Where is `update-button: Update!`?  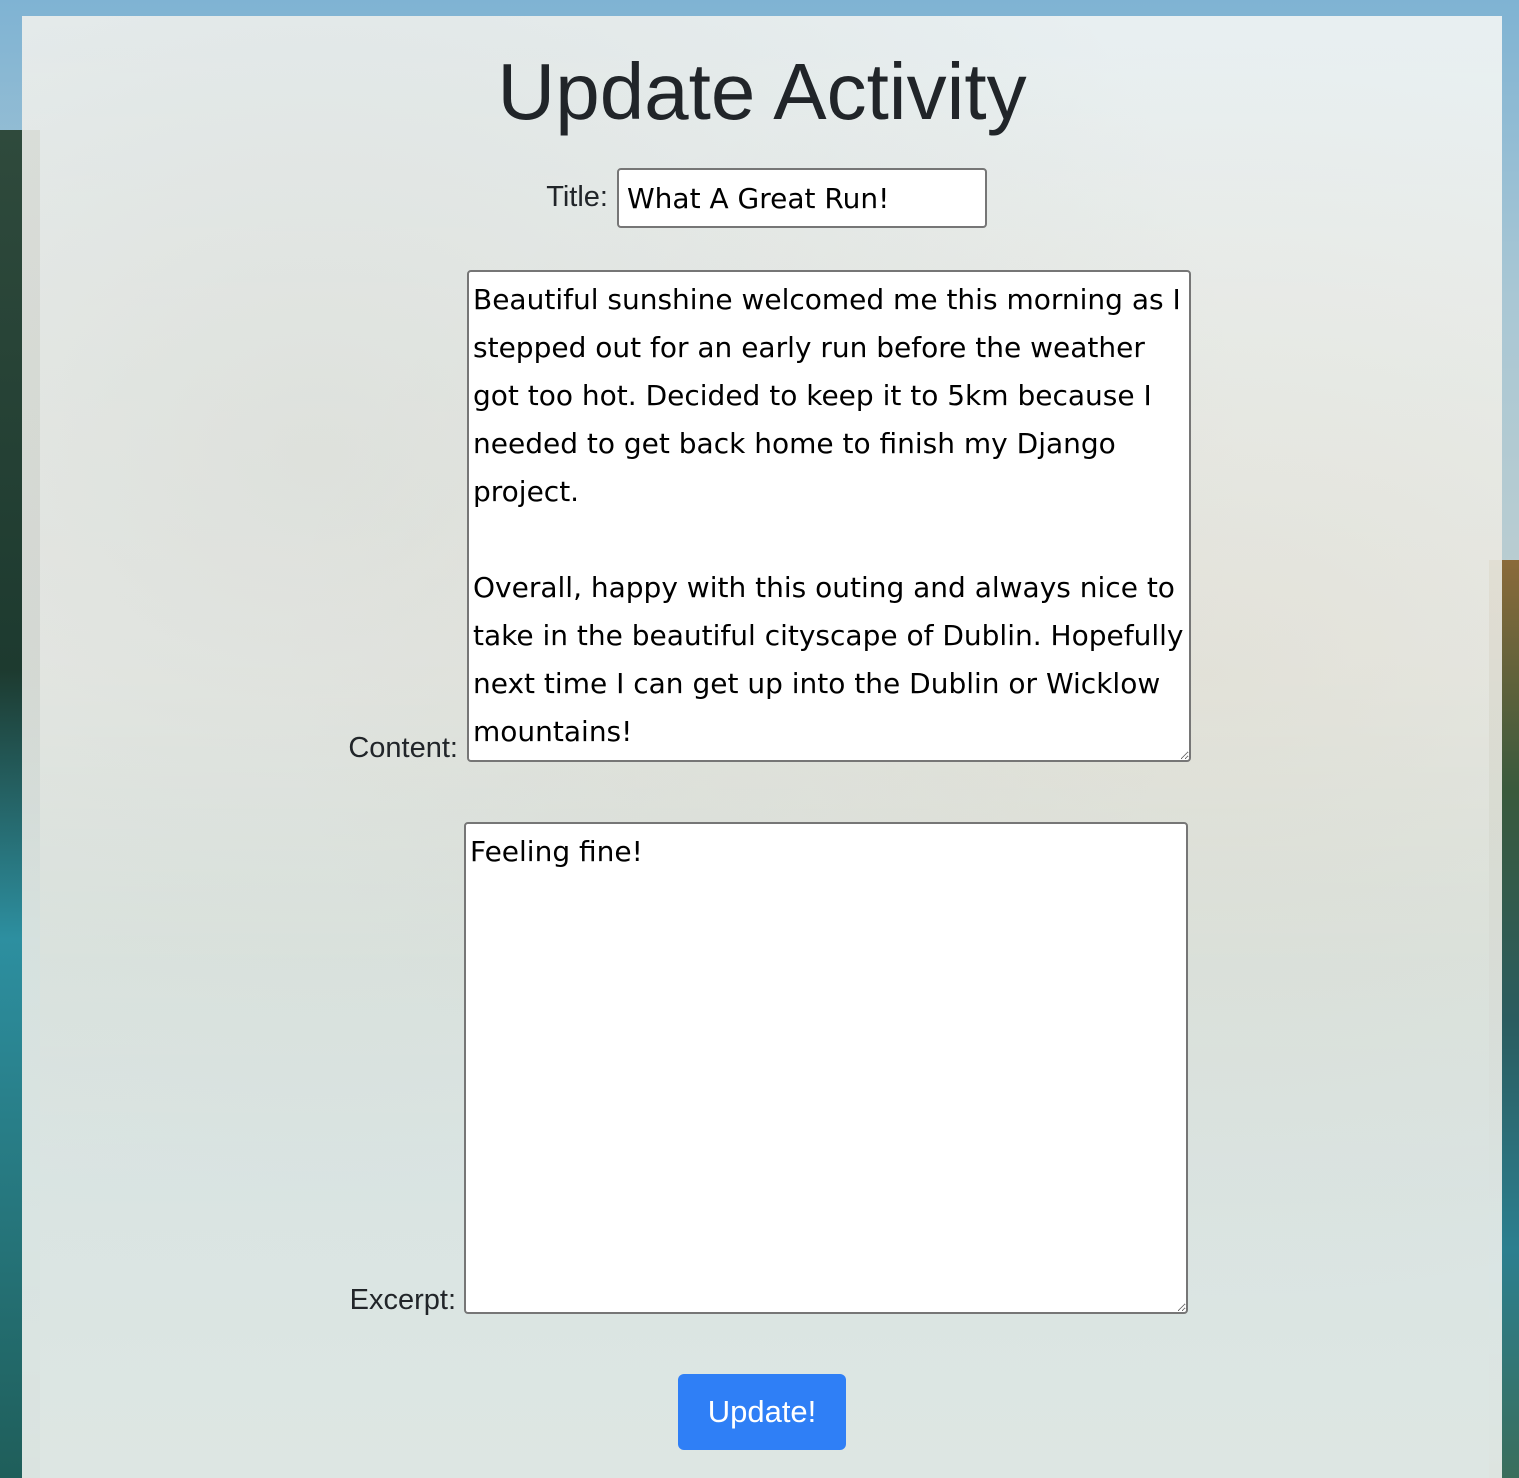
update-button: Update! is located at coordinates (762, 1412).